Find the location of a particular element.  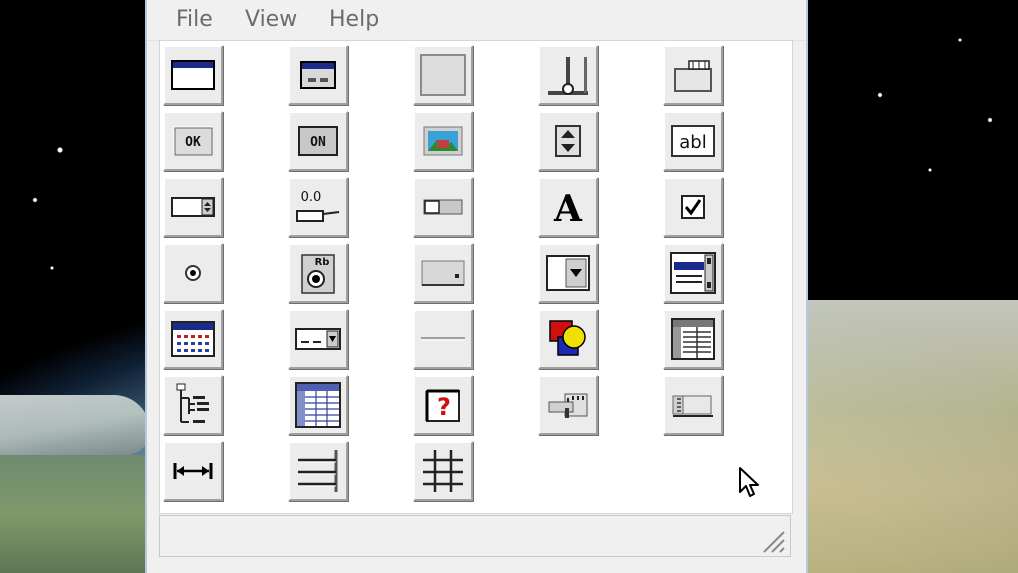

ruler-tool-icon is located at coordinates (692, 406).